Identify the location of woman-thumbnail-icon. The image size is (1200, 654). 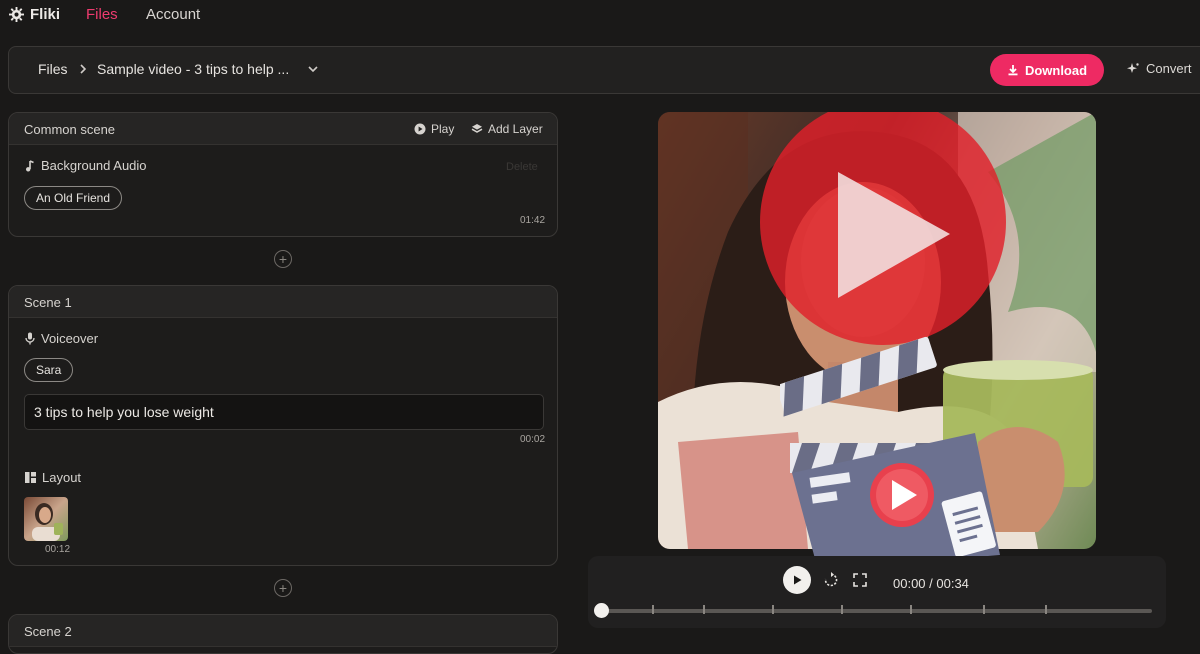
(47, 522).